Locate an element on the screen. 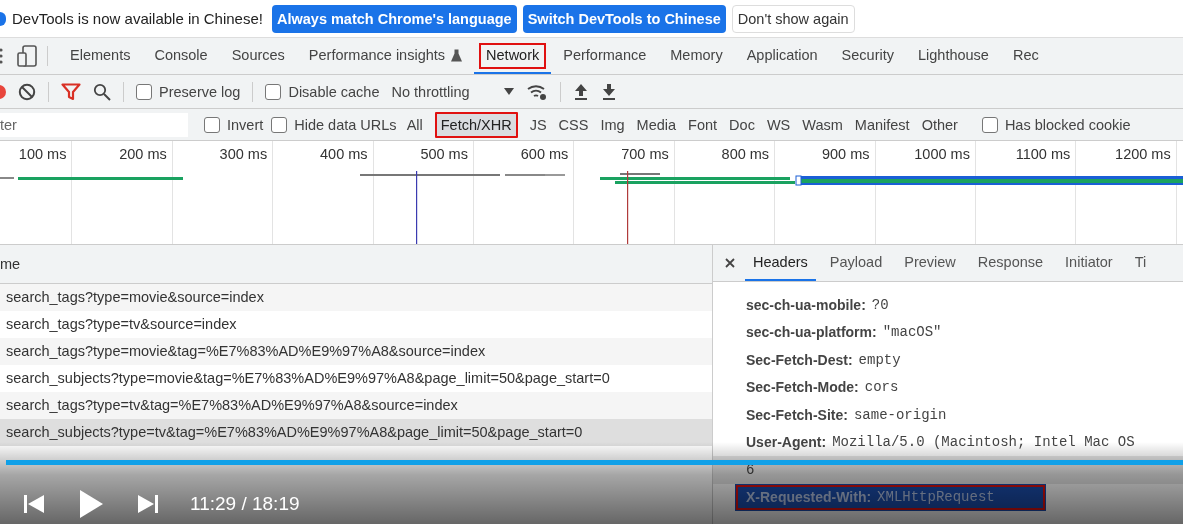 Image resolution: width=1183 pixels, height=524 pixels. infobar-button: Always match Chrome's language is located at coordinates (394, 18).